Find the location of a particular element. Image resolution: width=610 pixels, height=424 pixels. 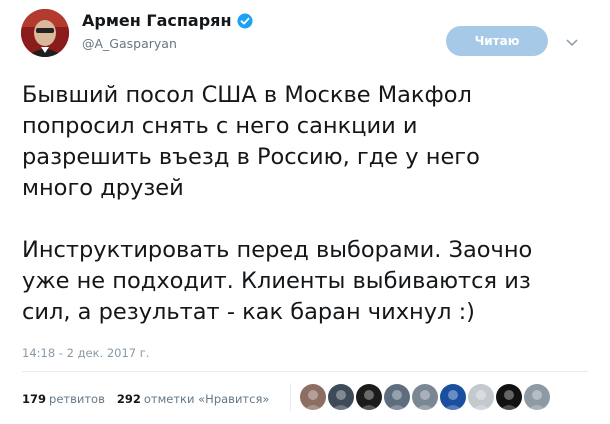

author-avatar is located at coordinates (45, 33).